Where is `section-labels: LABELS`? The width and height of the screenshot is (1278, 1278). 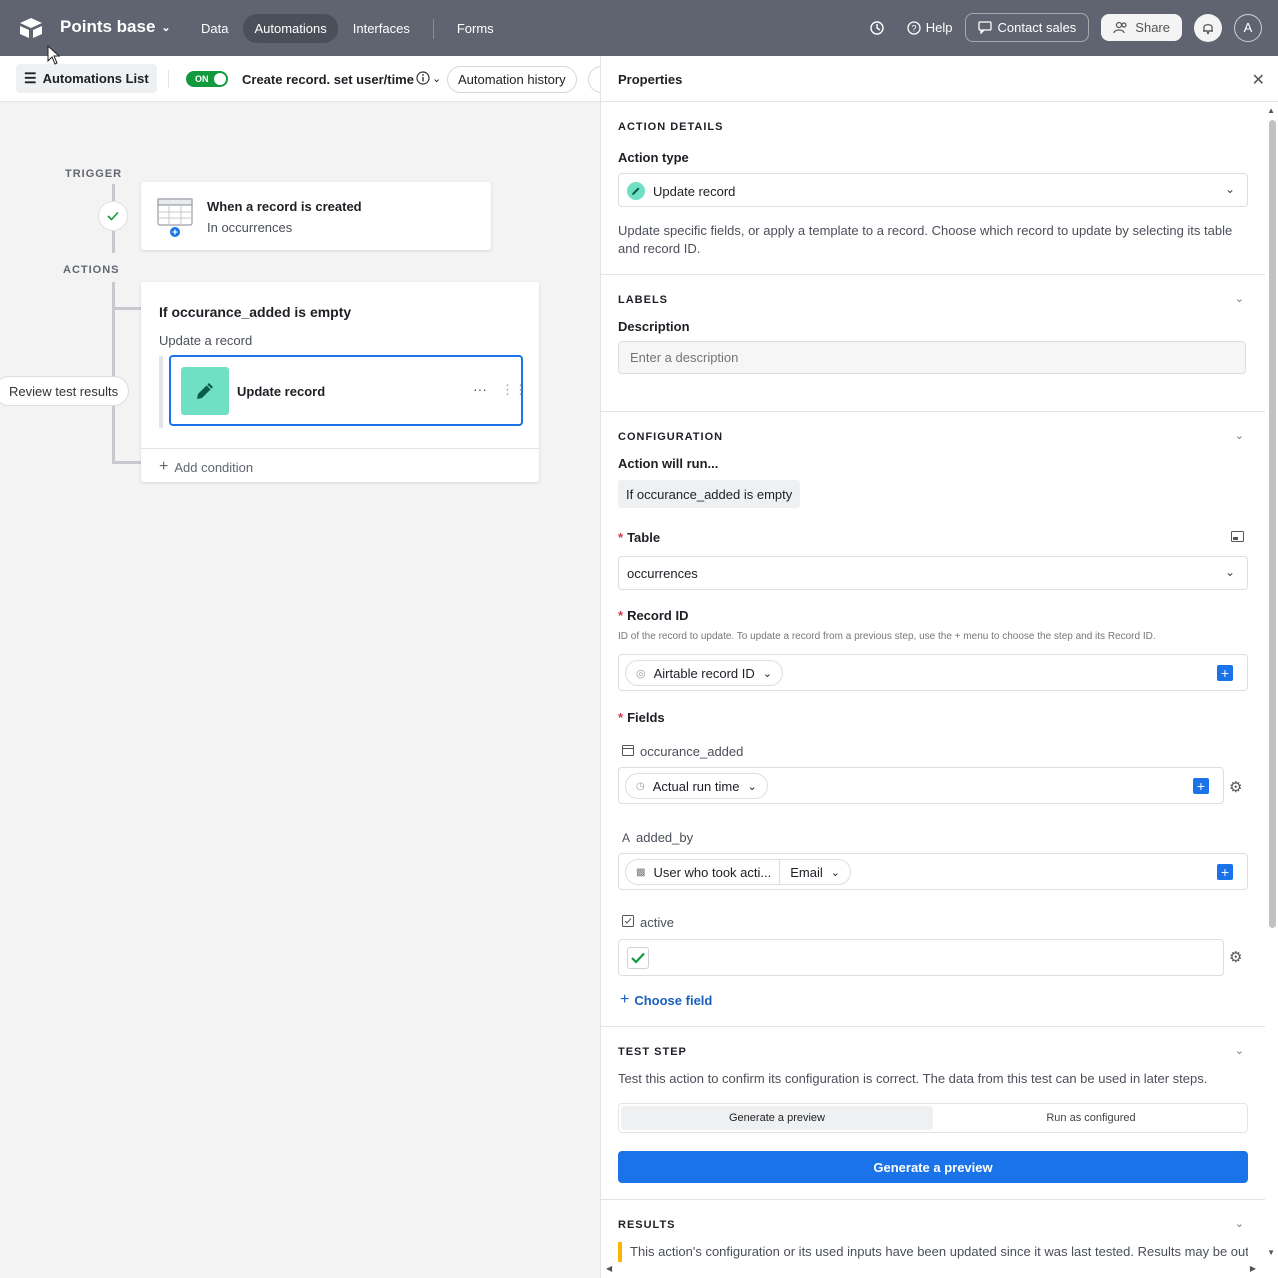 section-labels: LABELS is located at coordinates (643, 300).